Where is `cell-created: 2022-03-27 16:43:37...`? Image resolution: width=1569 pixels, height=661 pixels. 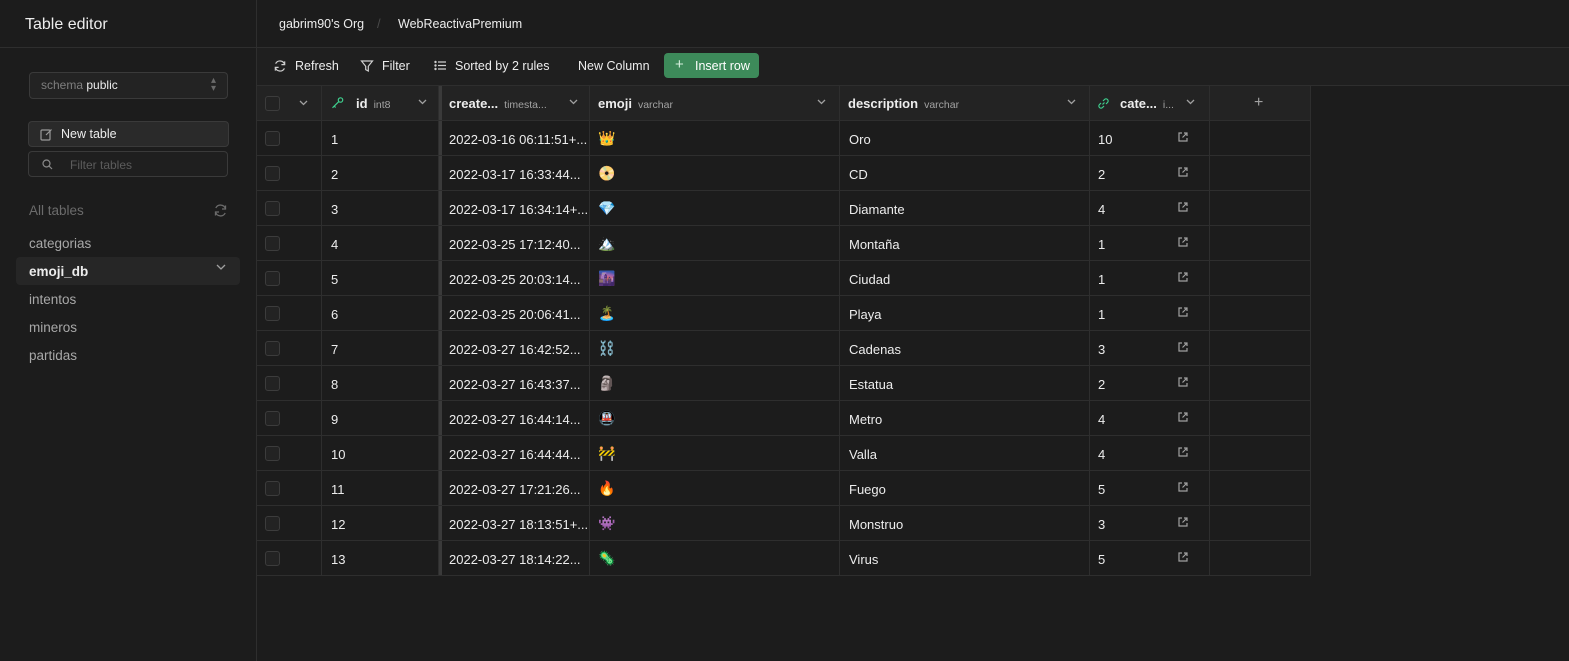
cell-created: 2022-03-27 16:43:37... is located at coordinates (514, 383).